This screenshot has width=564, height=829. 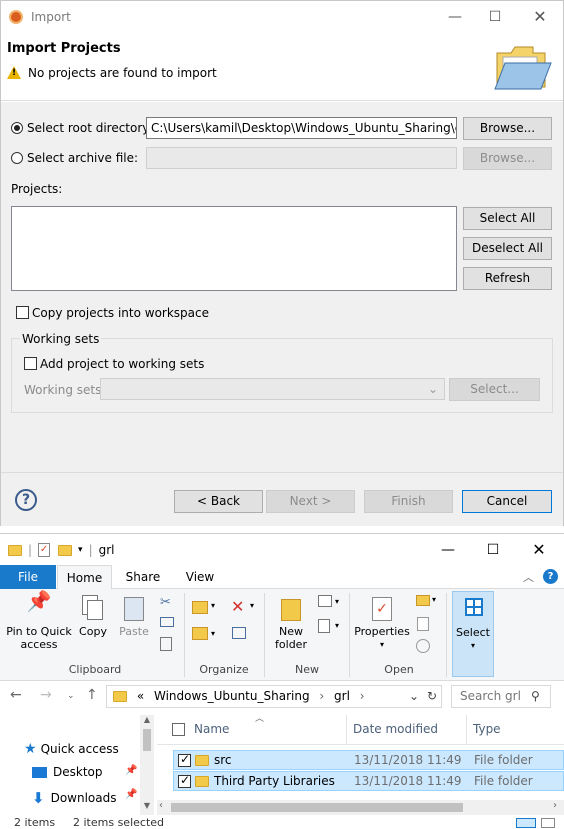 I want to click on explorer-maximize-icon: ☐, so click(x=493, y=550).